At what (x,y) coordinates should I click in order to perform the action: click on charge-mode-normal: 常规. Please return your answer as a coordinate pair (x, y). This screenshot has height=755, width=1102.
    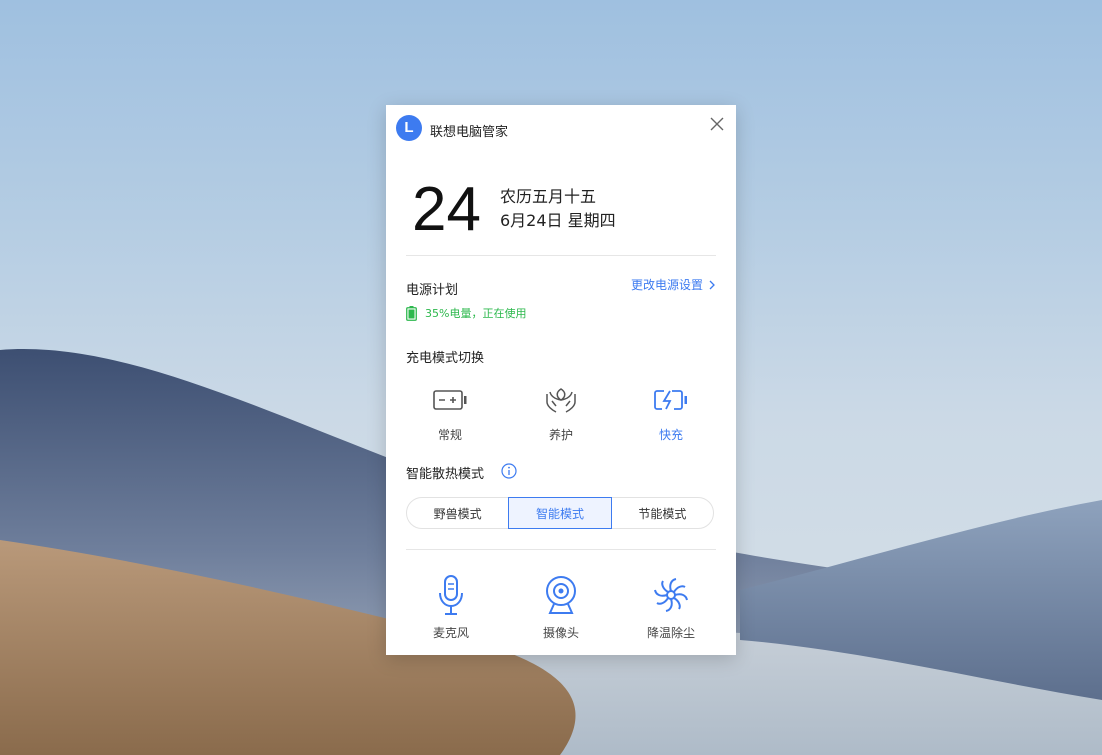
    Looking at the image, I should click on (450, 412).